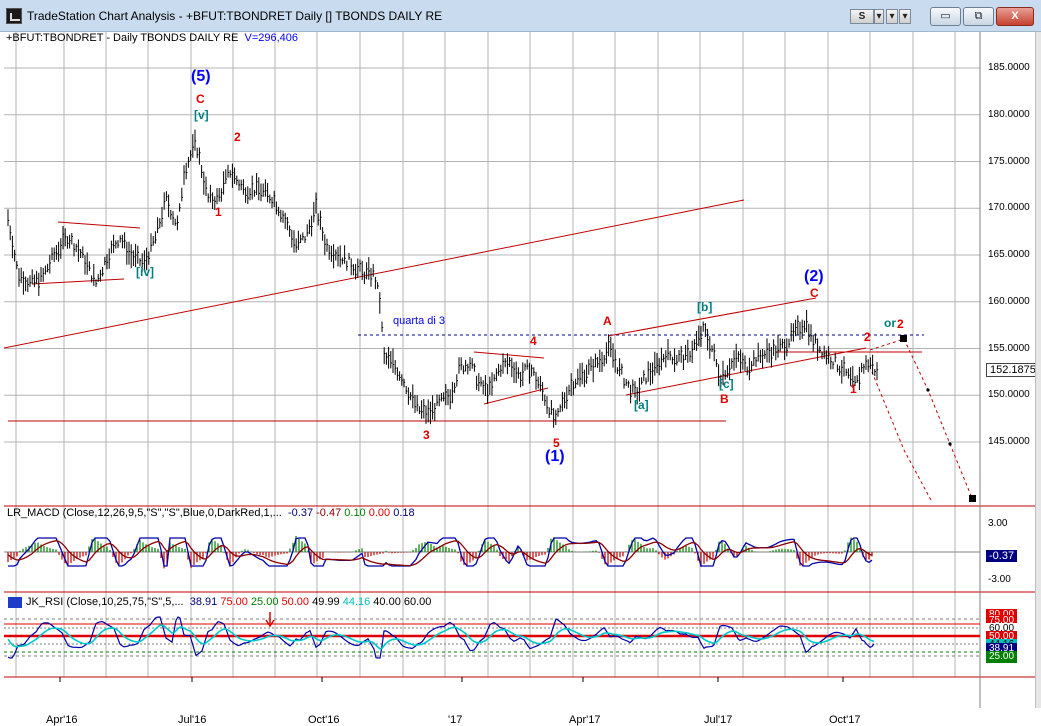 This screenshot has width=1041, height=726. I want to click on date-axis-label: Oct'16, so click(324, 720).